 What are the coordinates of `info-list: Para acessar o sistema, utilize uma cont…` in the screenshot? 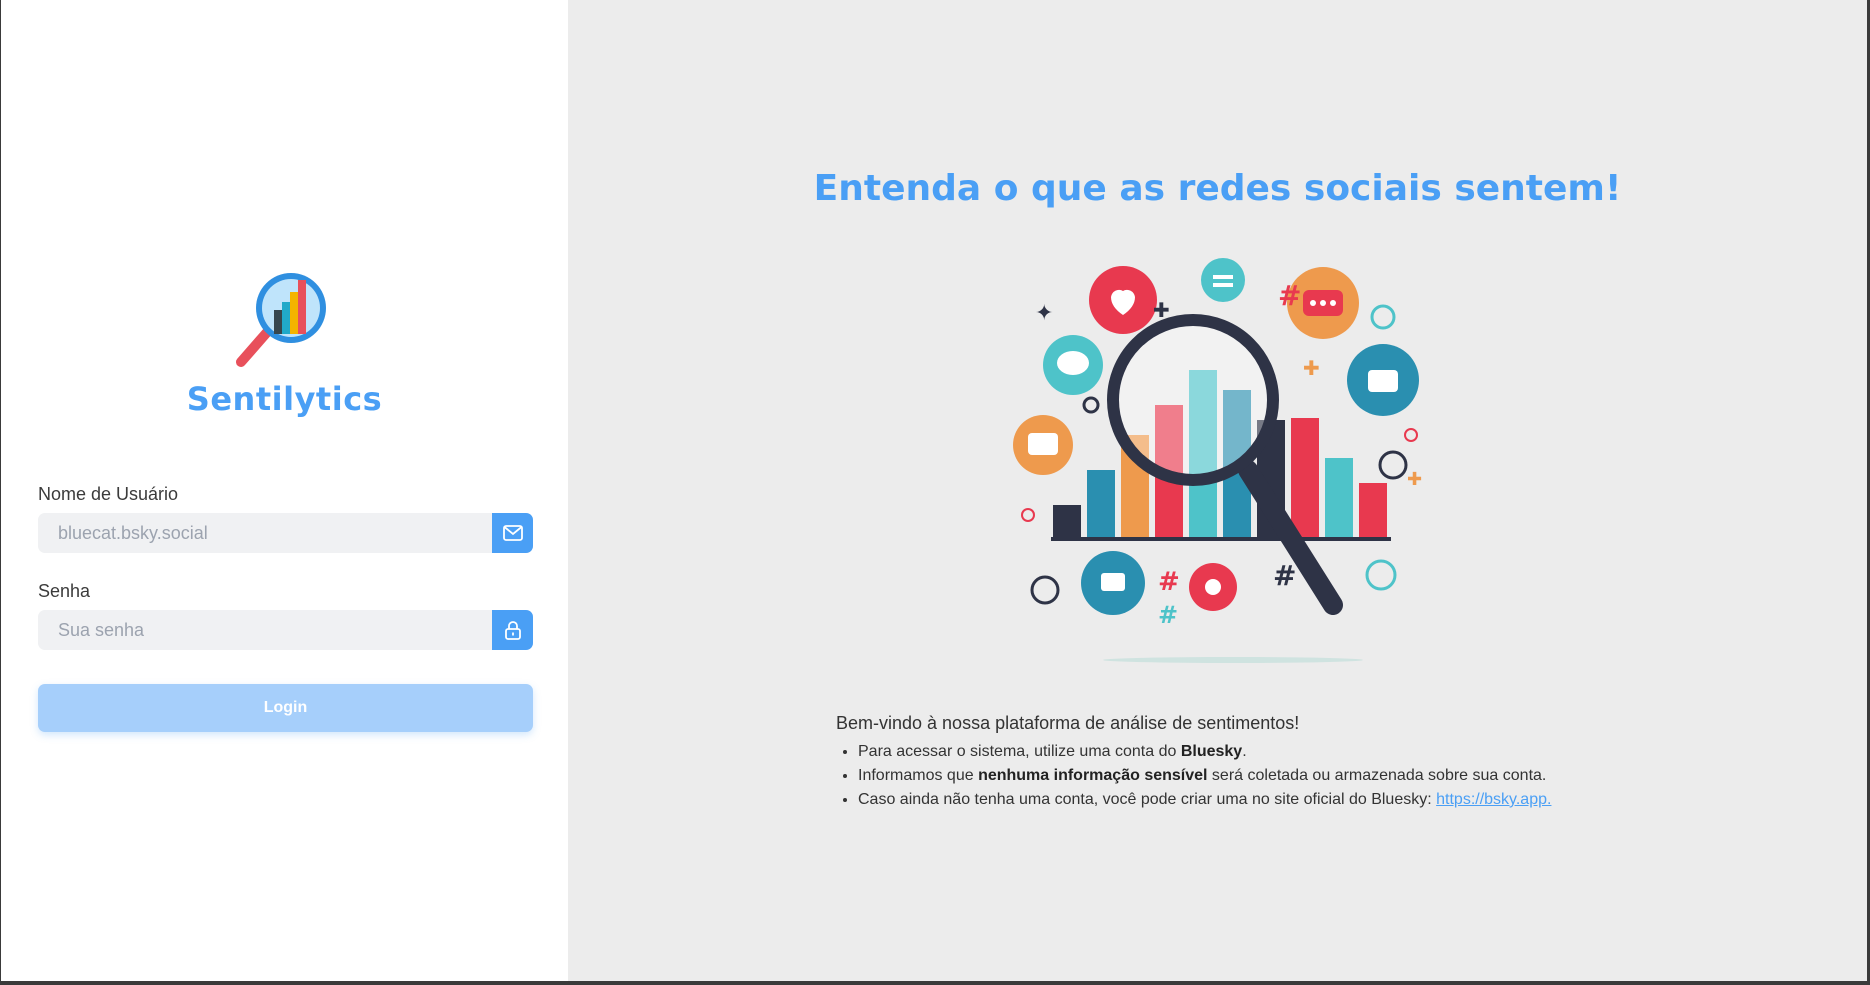 It's located at (1246, 776).